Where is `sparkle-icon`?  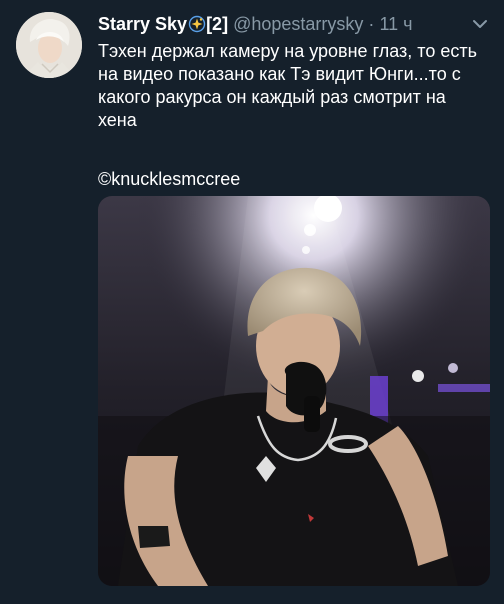 sparkle-icon is located at coordinates (197, 24).